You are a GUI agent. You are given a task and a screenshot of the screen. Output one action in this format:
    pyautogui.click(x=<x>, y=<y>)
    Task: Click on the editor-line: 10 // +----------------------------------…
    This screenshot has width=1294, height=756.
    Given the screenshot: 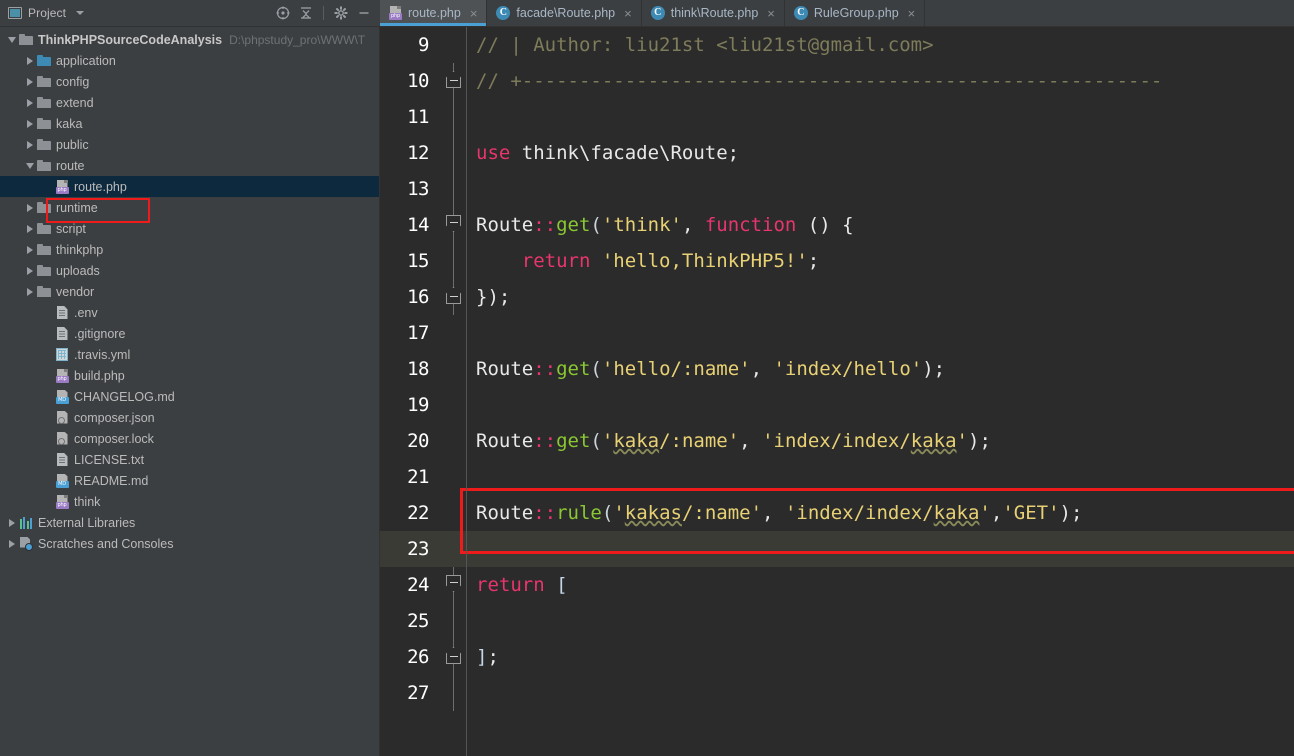 What is the action you would take?
    pyautogui.click(x=837, y=81)
    